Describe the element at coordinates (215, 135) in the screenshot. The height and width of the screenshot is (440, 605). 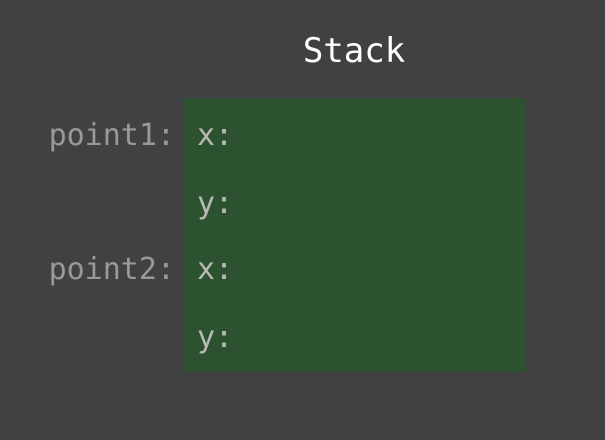
I see `field-point1-x: x:` at that location.